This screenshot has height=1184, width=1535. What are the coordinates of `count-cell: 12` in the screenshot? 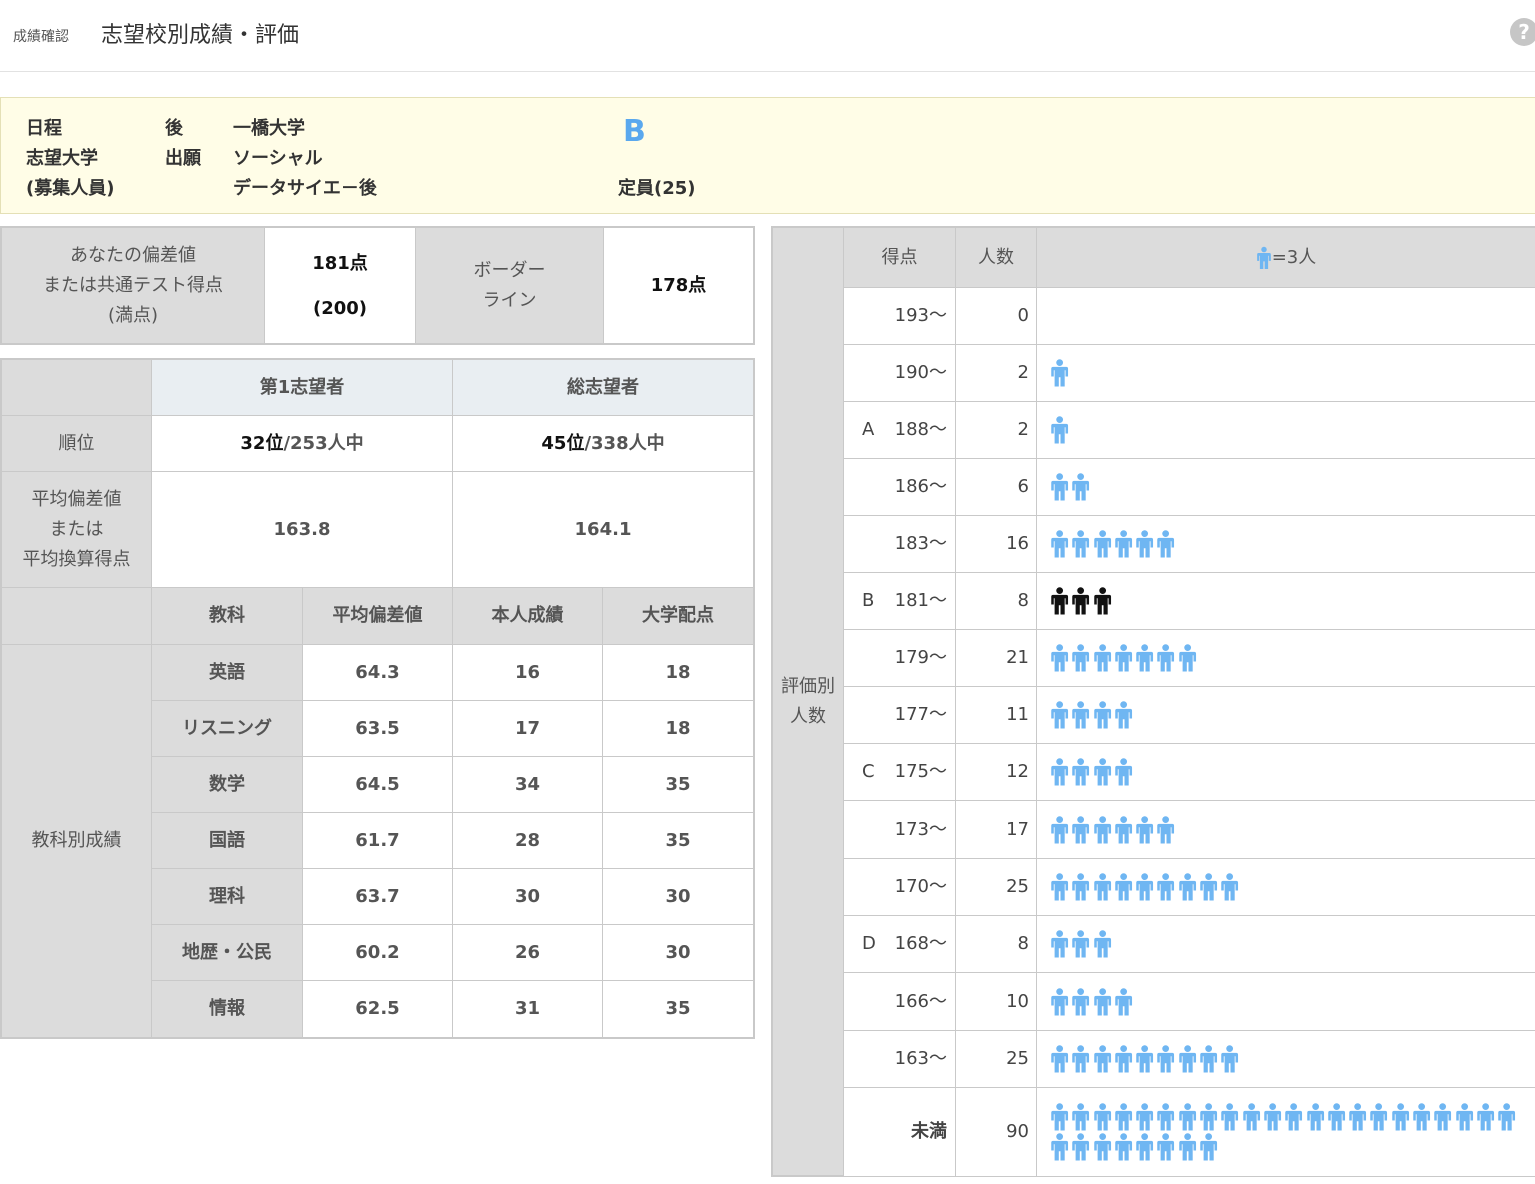 It's located at (996, 772).